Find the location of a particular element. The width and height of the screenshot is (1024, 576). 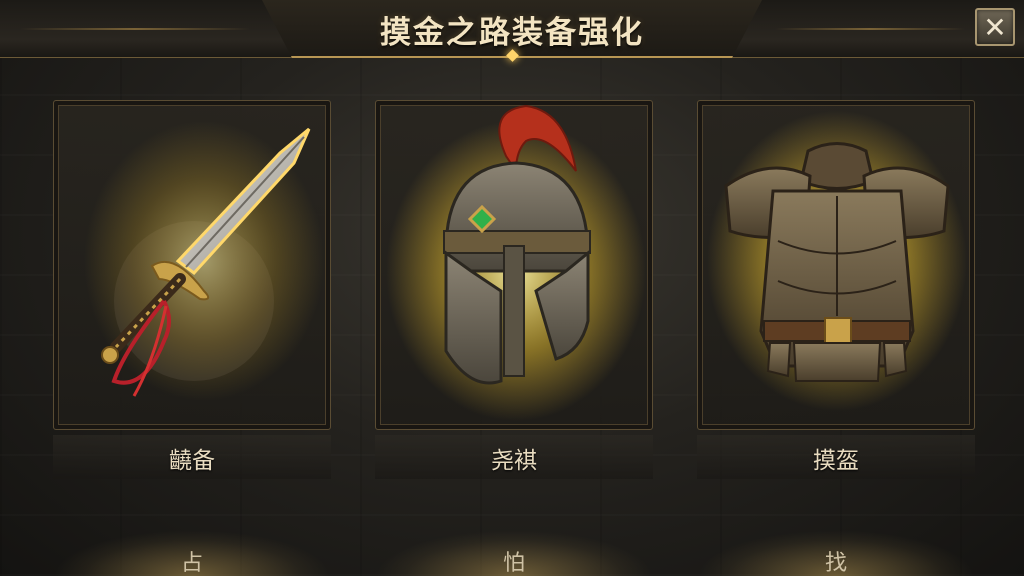

helmet-icon is located at coordinates (516, 262).